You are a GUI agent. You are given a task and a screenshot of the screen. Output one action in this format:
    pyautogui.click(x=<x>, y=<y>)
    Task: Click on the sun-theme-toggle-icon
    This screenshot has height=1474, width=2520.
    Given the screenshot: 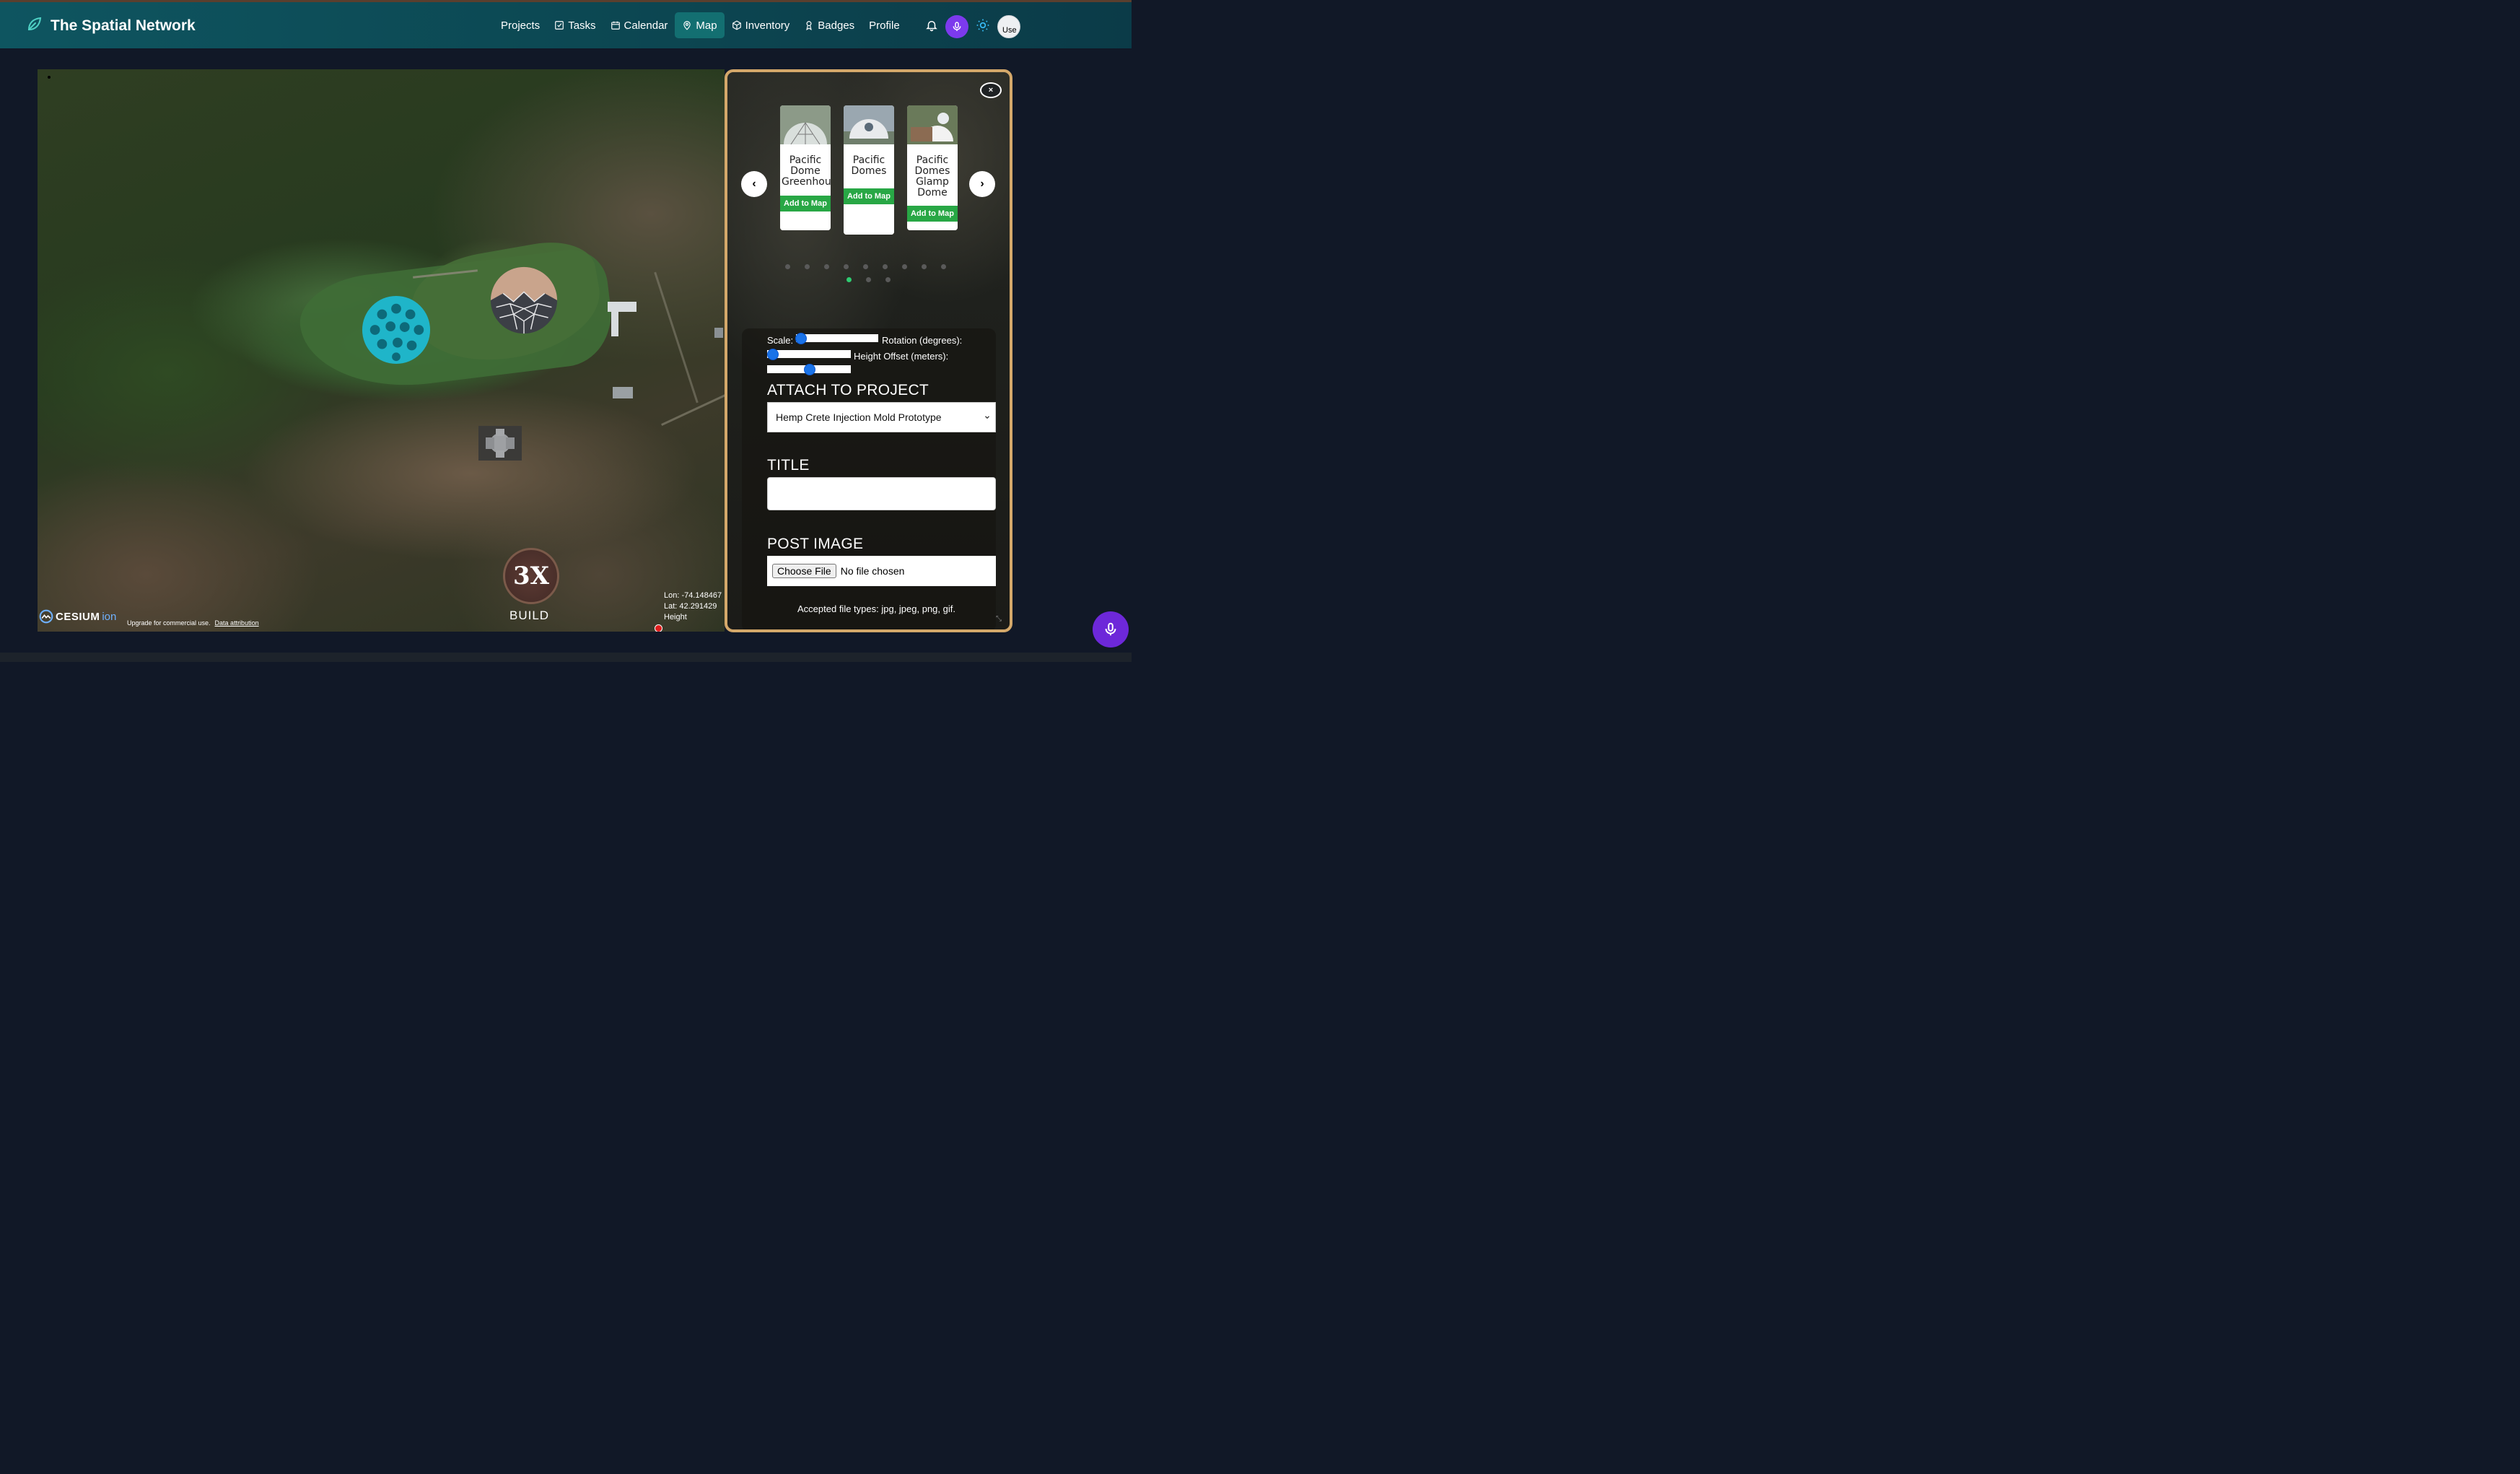 What is the action you would take?
    pyautogui.click(x=983, y=27)
    